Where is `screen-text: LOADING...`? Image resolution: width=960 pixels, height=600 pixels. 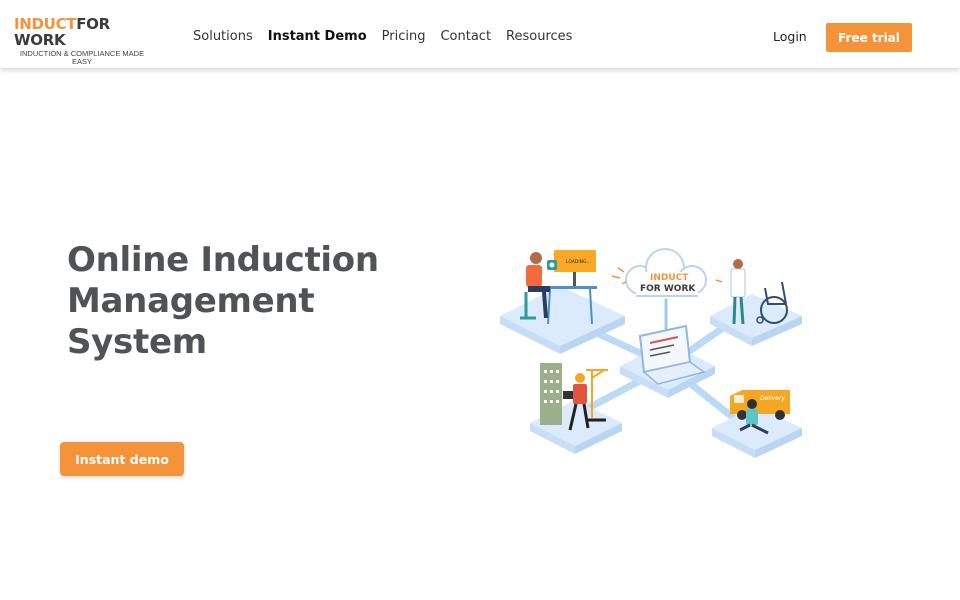
screen-text: LOADING... is located at coordinates (578, 262).